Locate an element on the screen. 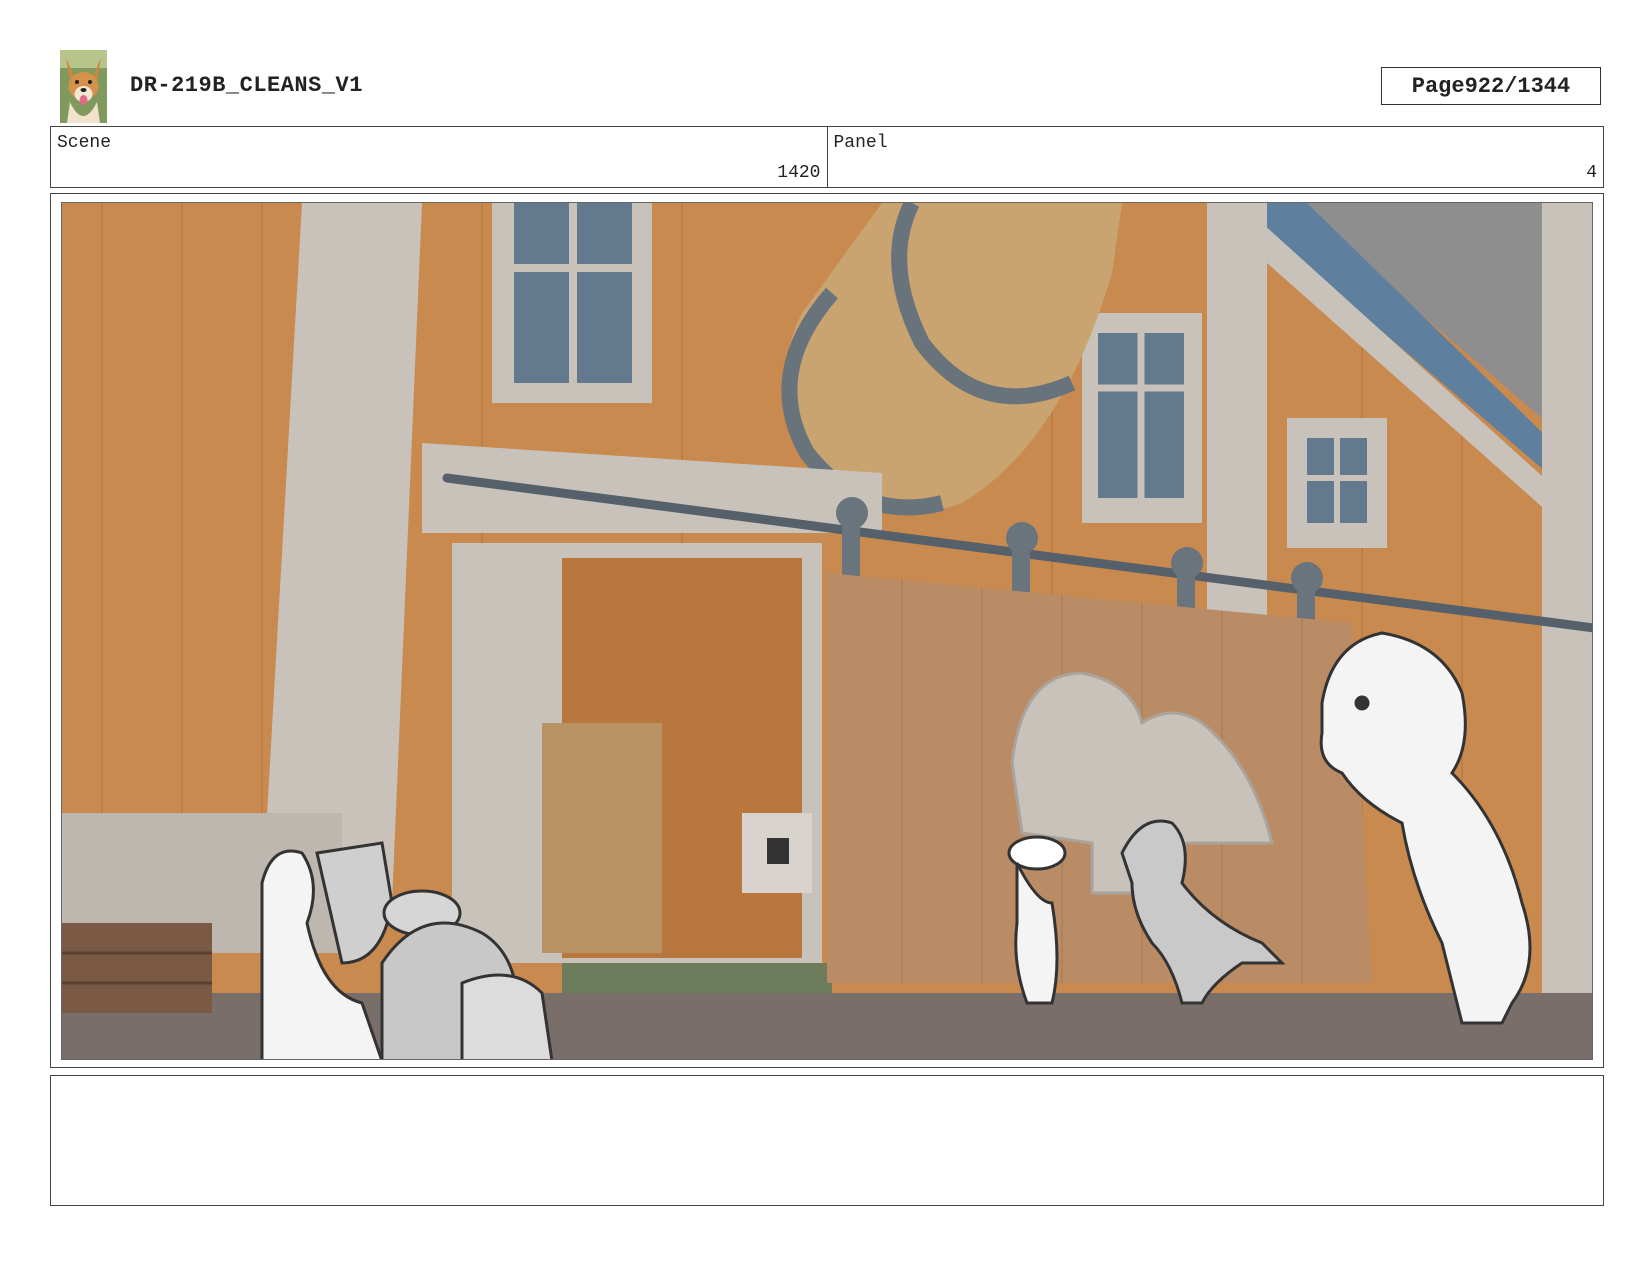  scene-label: Scene is located at coordinates (84, 143).